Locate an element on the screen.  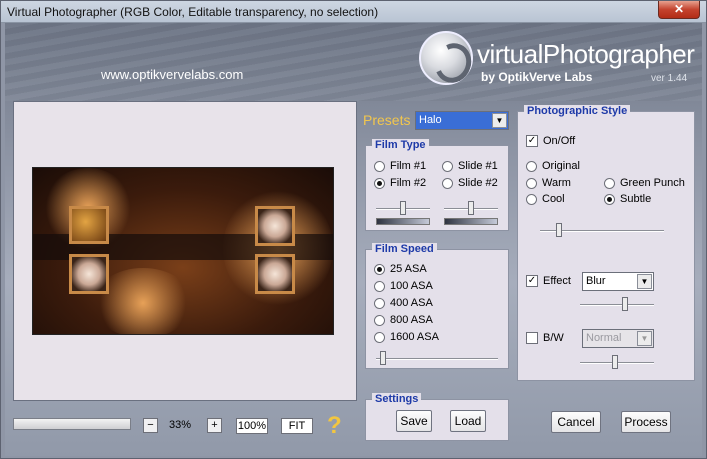
plus-icon: + is located at coordinates (214, 425).